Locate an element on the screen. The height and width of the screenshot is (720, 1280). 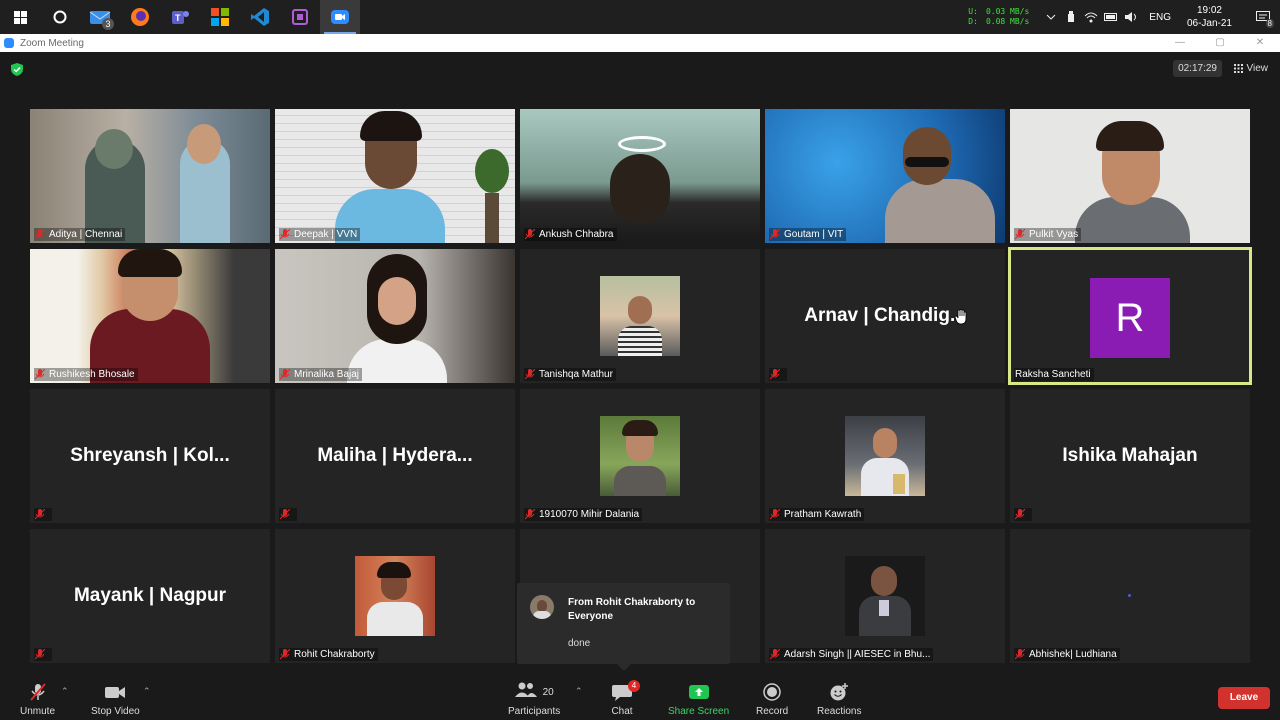
office-icon is located at coordinates (220, 17).